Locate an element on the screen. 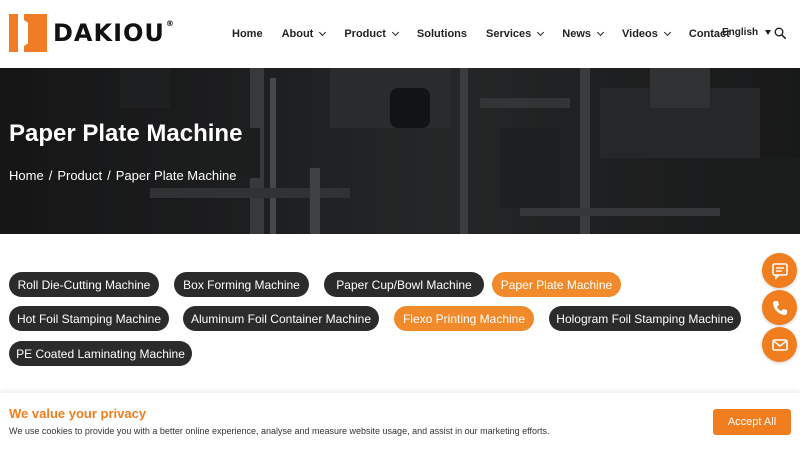  nav-item-home: Home is located at coordinates (247, 34).